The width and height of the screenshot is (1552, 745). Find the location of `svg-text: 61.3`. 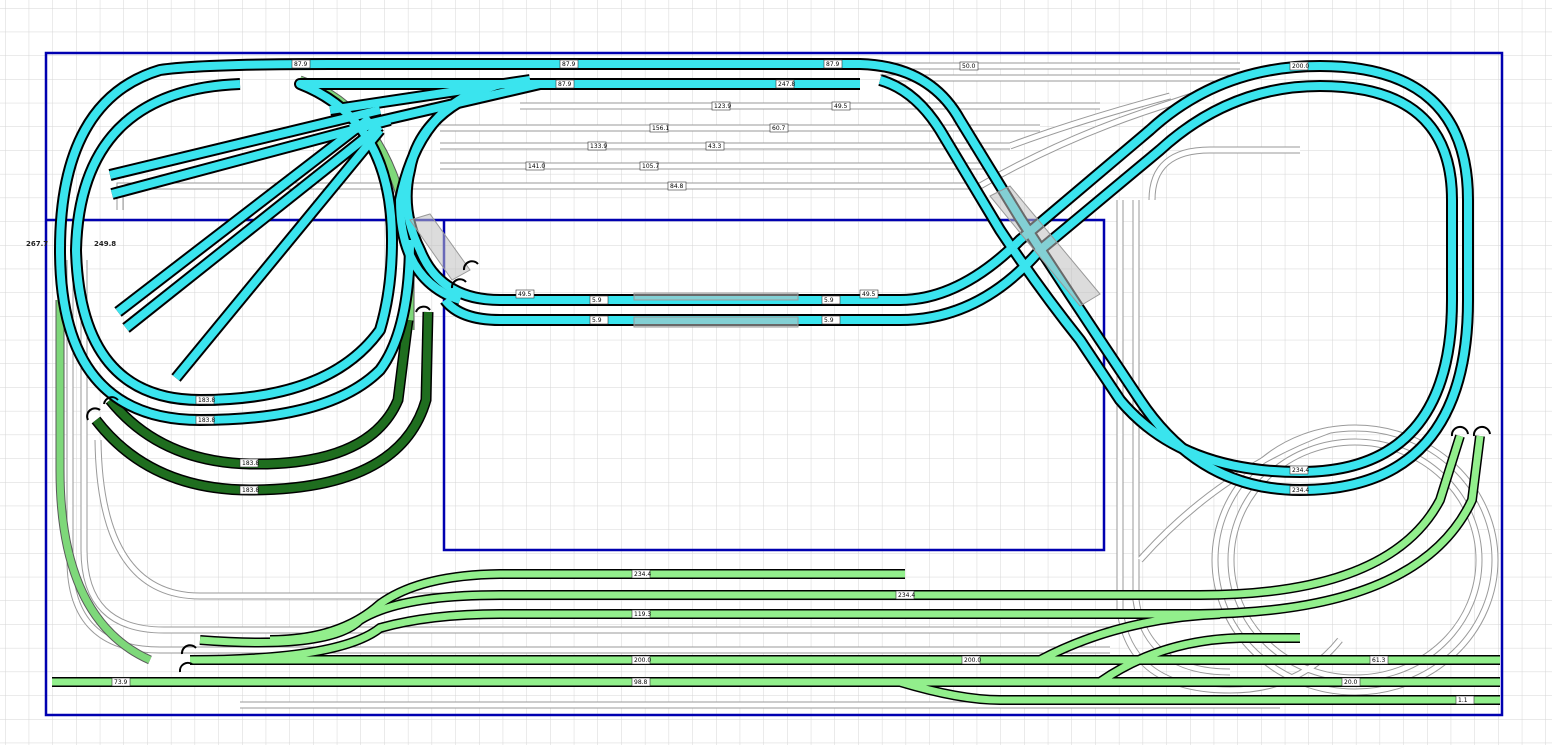

svg-text: 61.3 is located at coordinates (1379, 660).